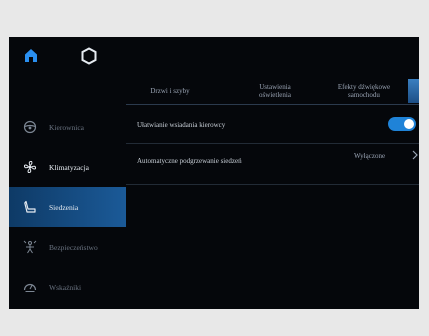 The height and width of the screenshot is (336, 429). I want to click on tab-car-sound-effects: Efekty dźwiękowe samochodu, so click(364, 91).